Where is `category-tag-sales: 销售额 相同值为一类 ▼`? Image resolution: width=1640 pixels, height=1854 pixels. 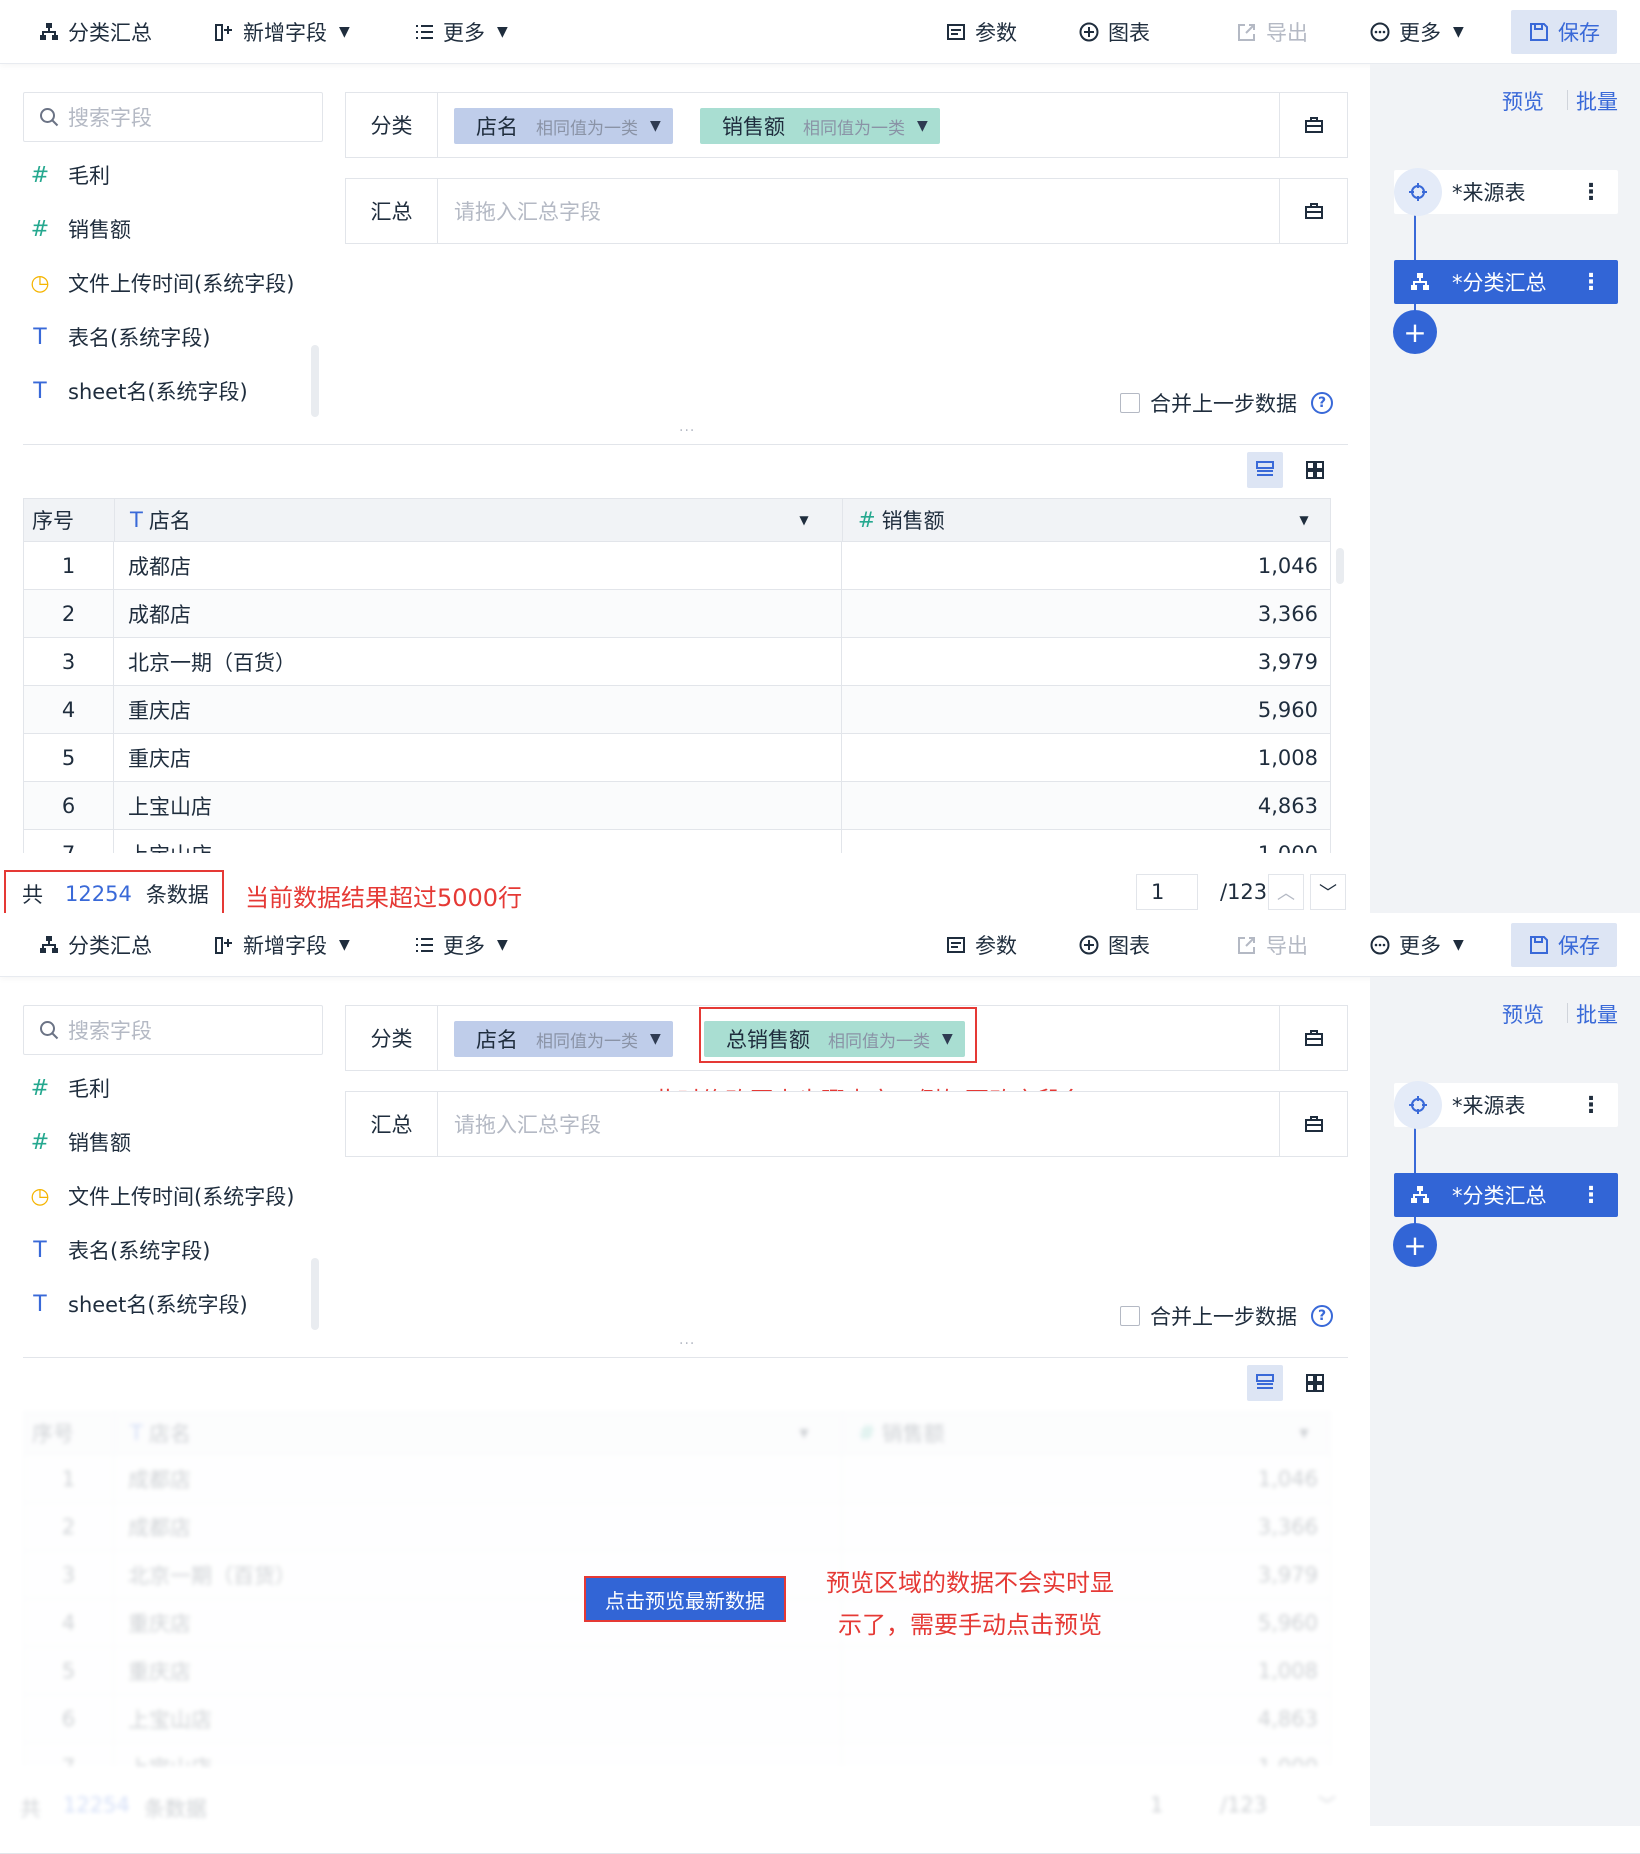 category-tag-sales: 销售额 相同值为一类 ▼ is located at coordinates (820, 126).